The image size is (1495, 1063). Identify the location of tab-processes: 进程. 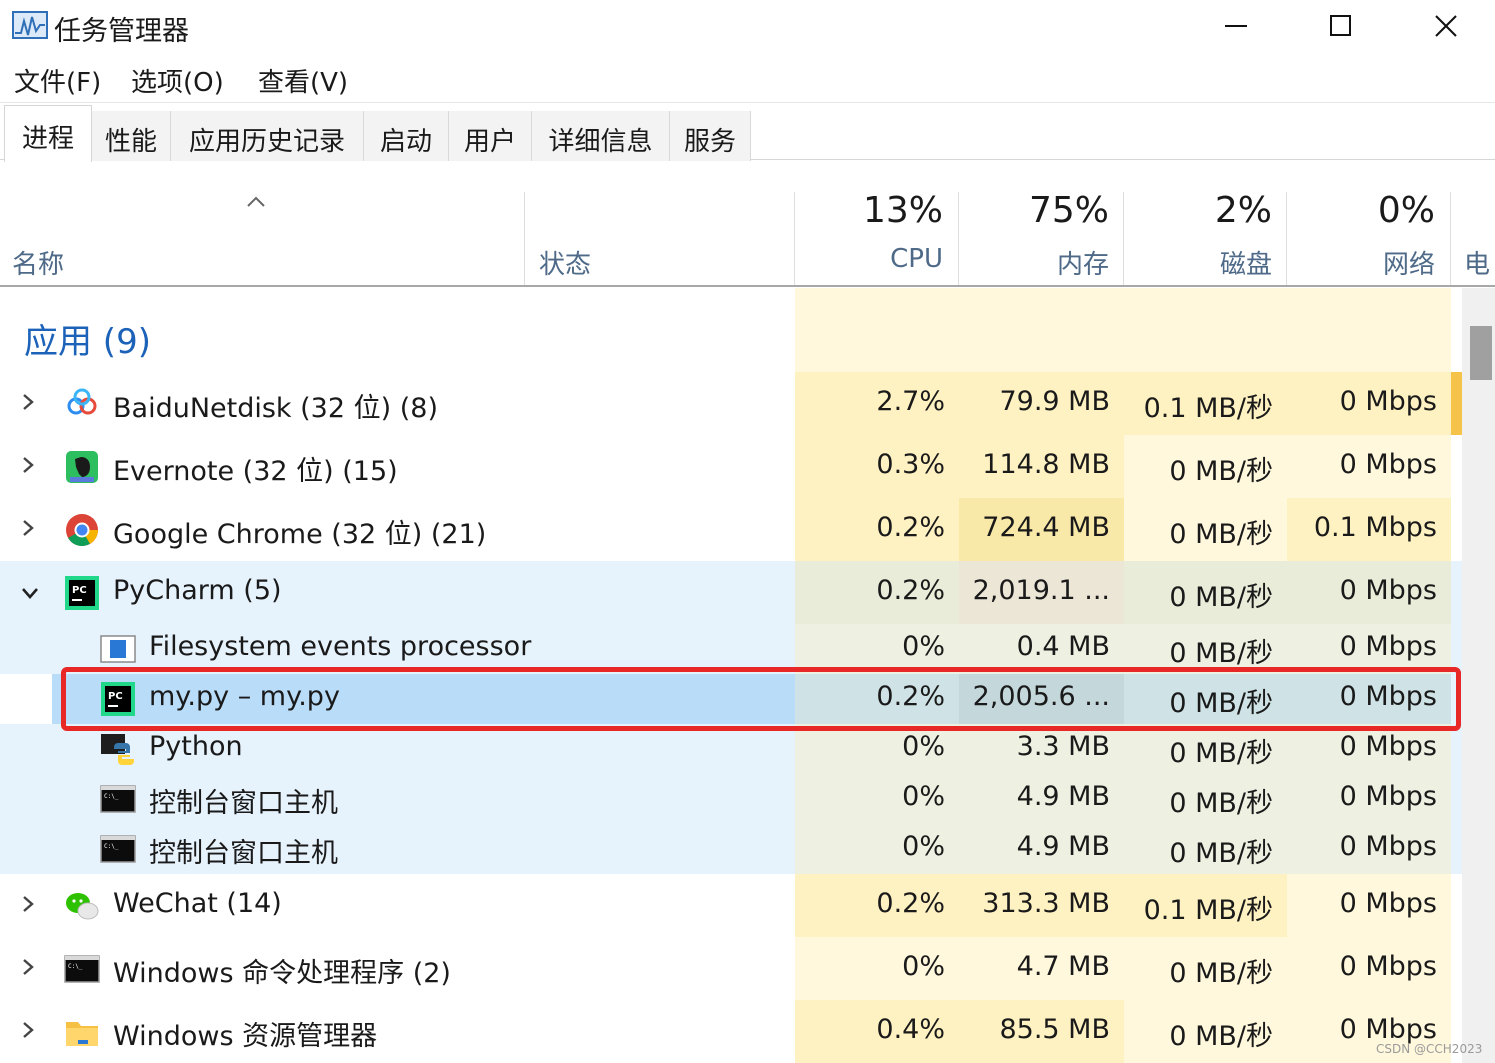
(48, 133).